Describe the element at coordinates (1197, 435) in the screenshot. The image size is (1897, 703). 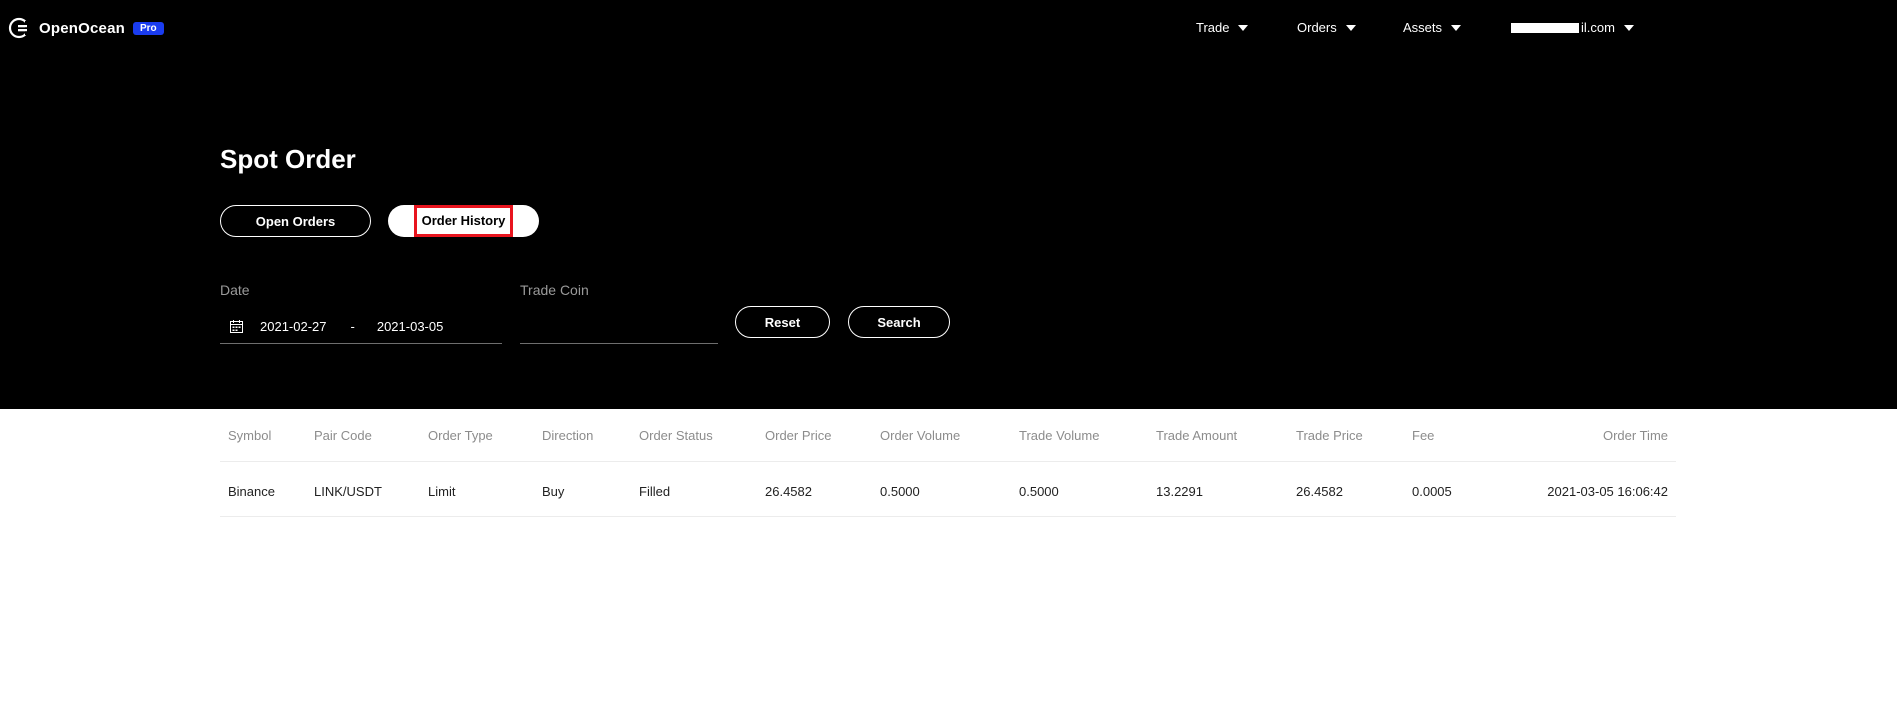
I see `column-header-trade-amount: Trade Amount` at that location.